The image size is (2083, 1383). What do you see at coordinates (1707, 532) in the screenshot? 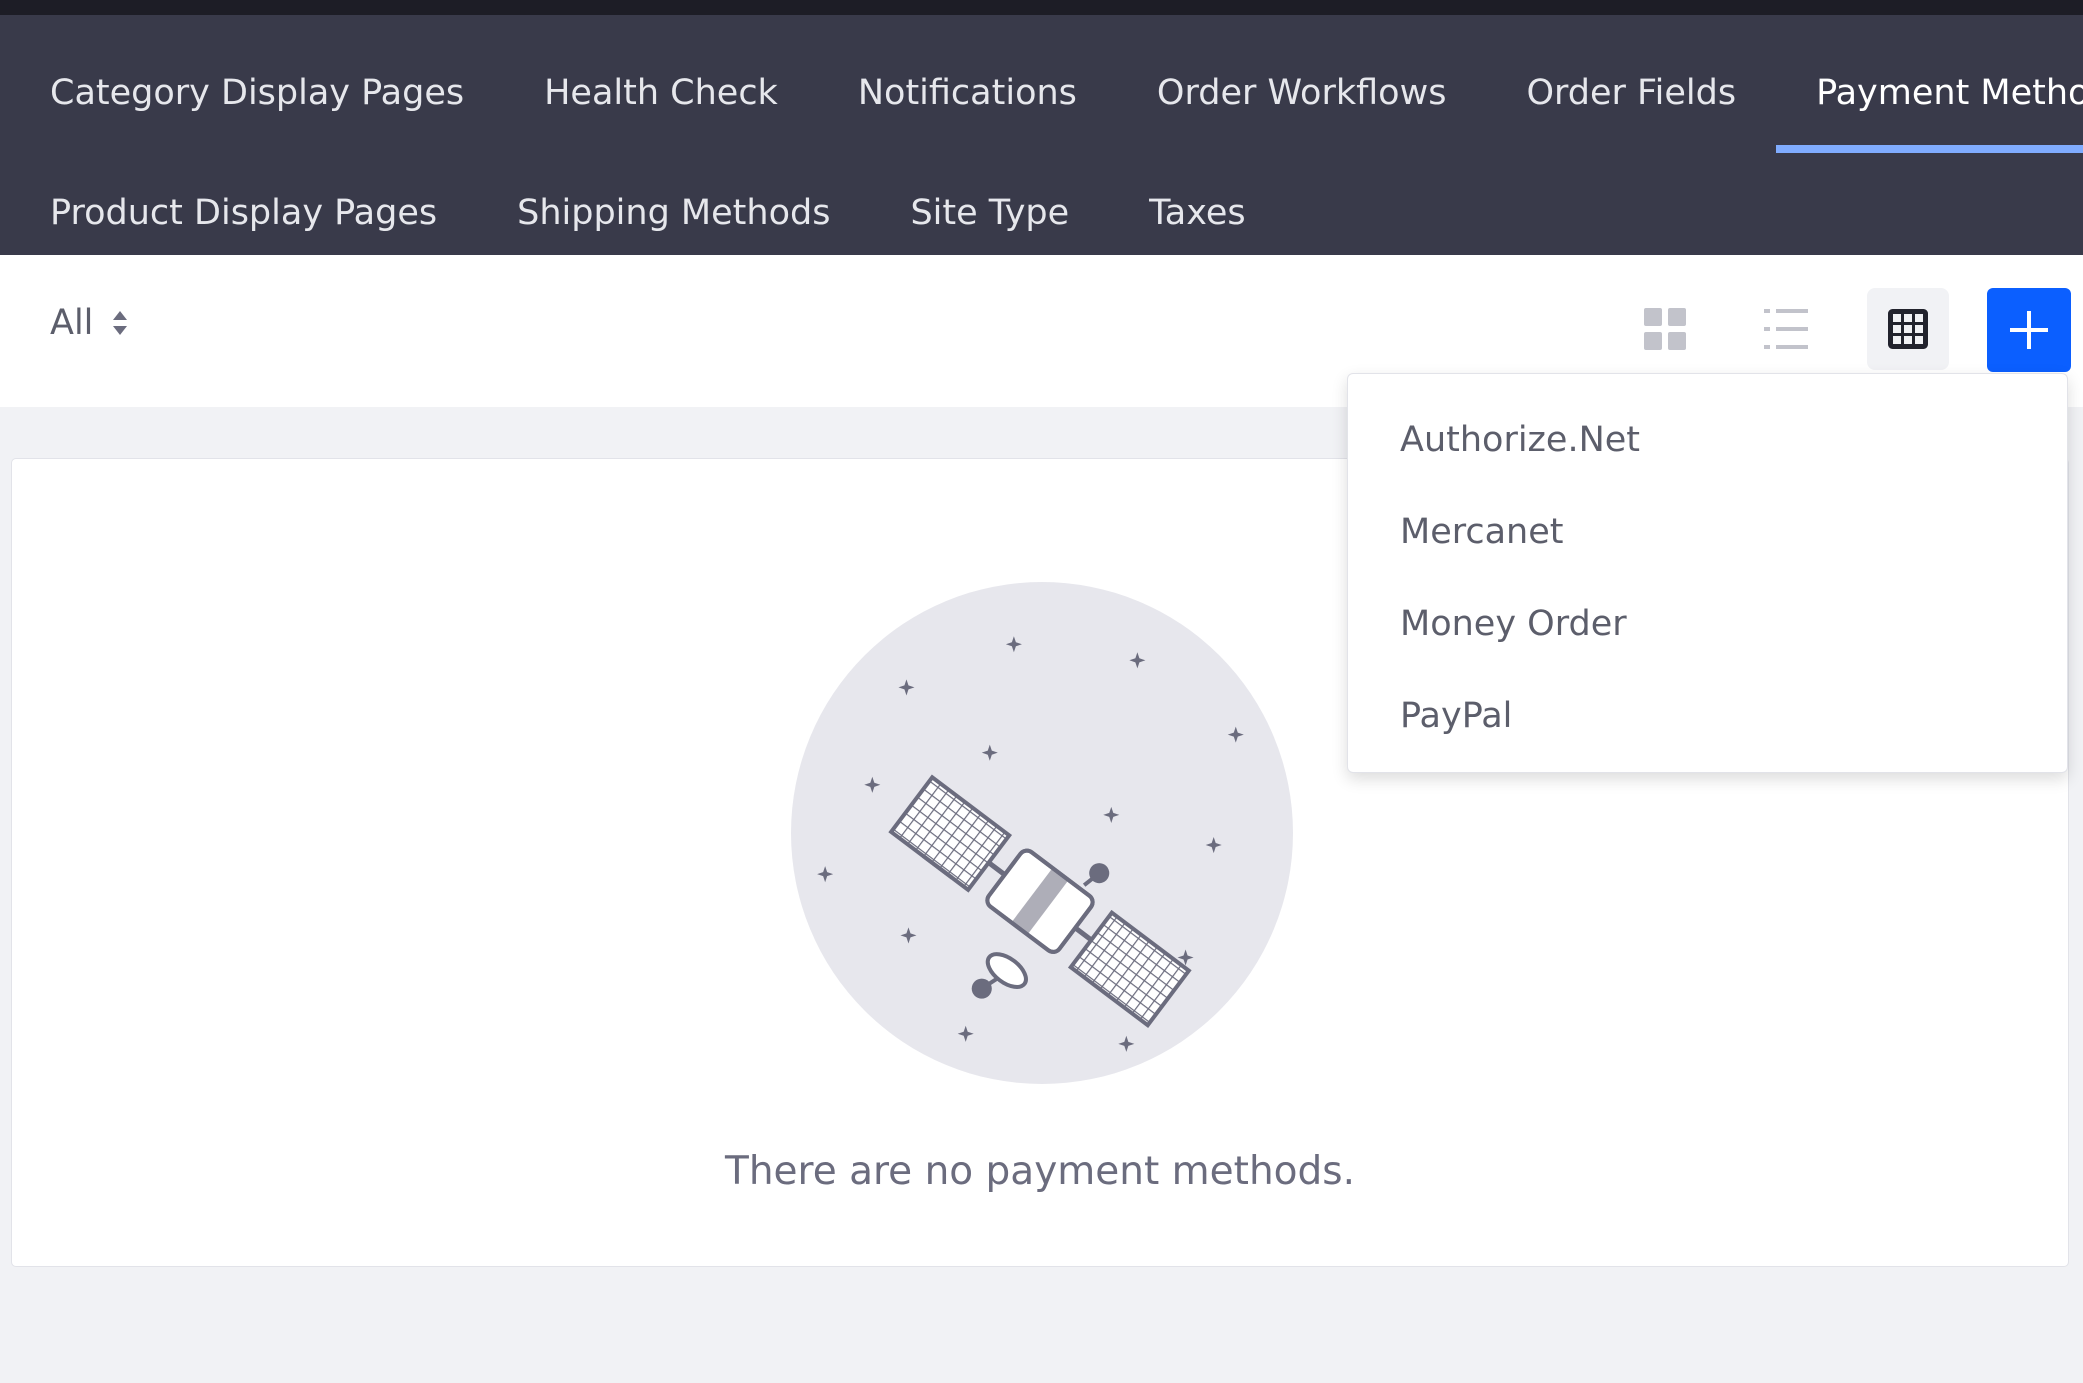
I see `menu-item-mercanet: Mercanet` at bounding box center [1707, 532].